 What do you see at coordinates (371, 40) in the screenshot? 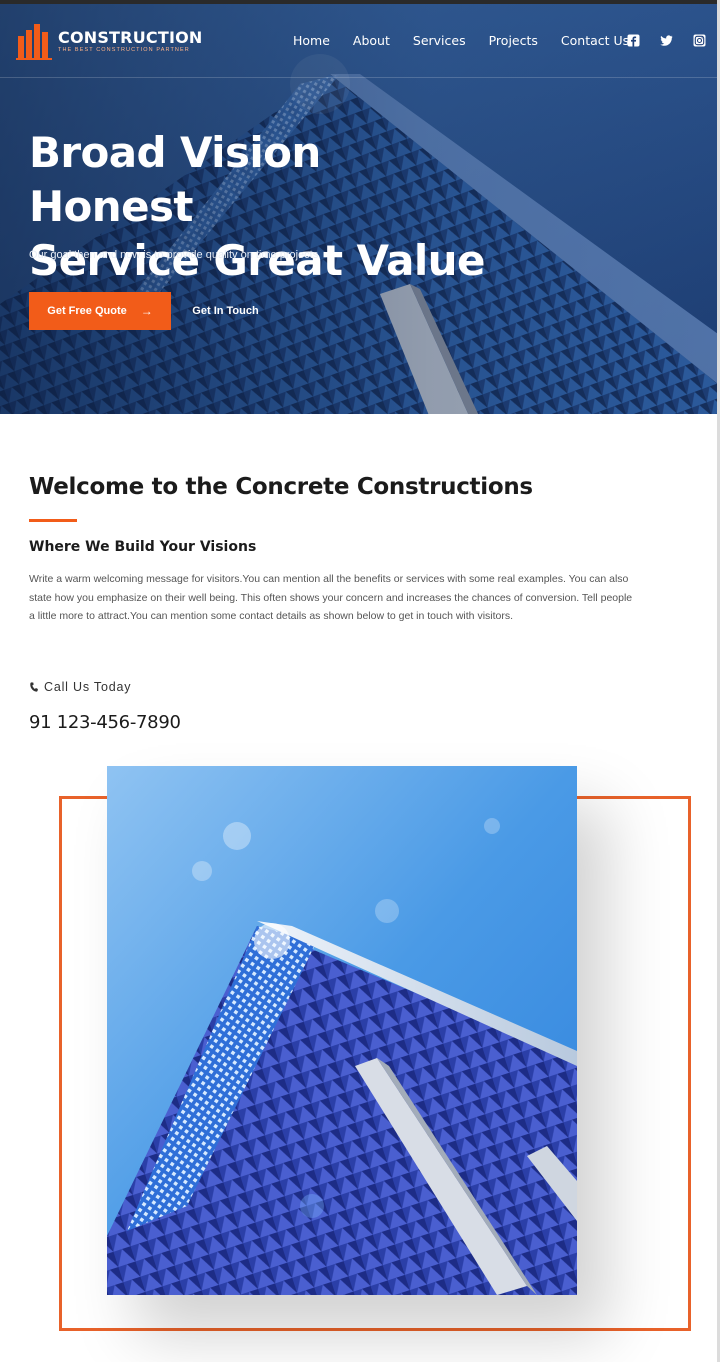
I see `nav-link-about: About` at bounding box center [371, 40].